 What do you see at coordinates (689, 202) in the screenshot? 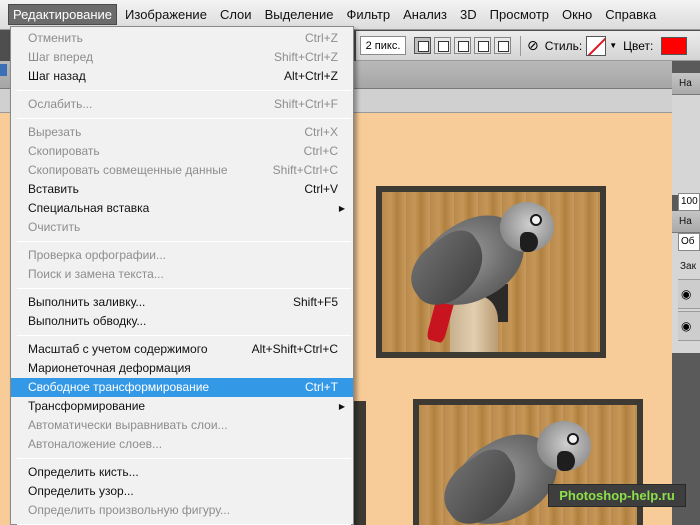
I see `zoom-field: 100` at bounding box center [689, 202].